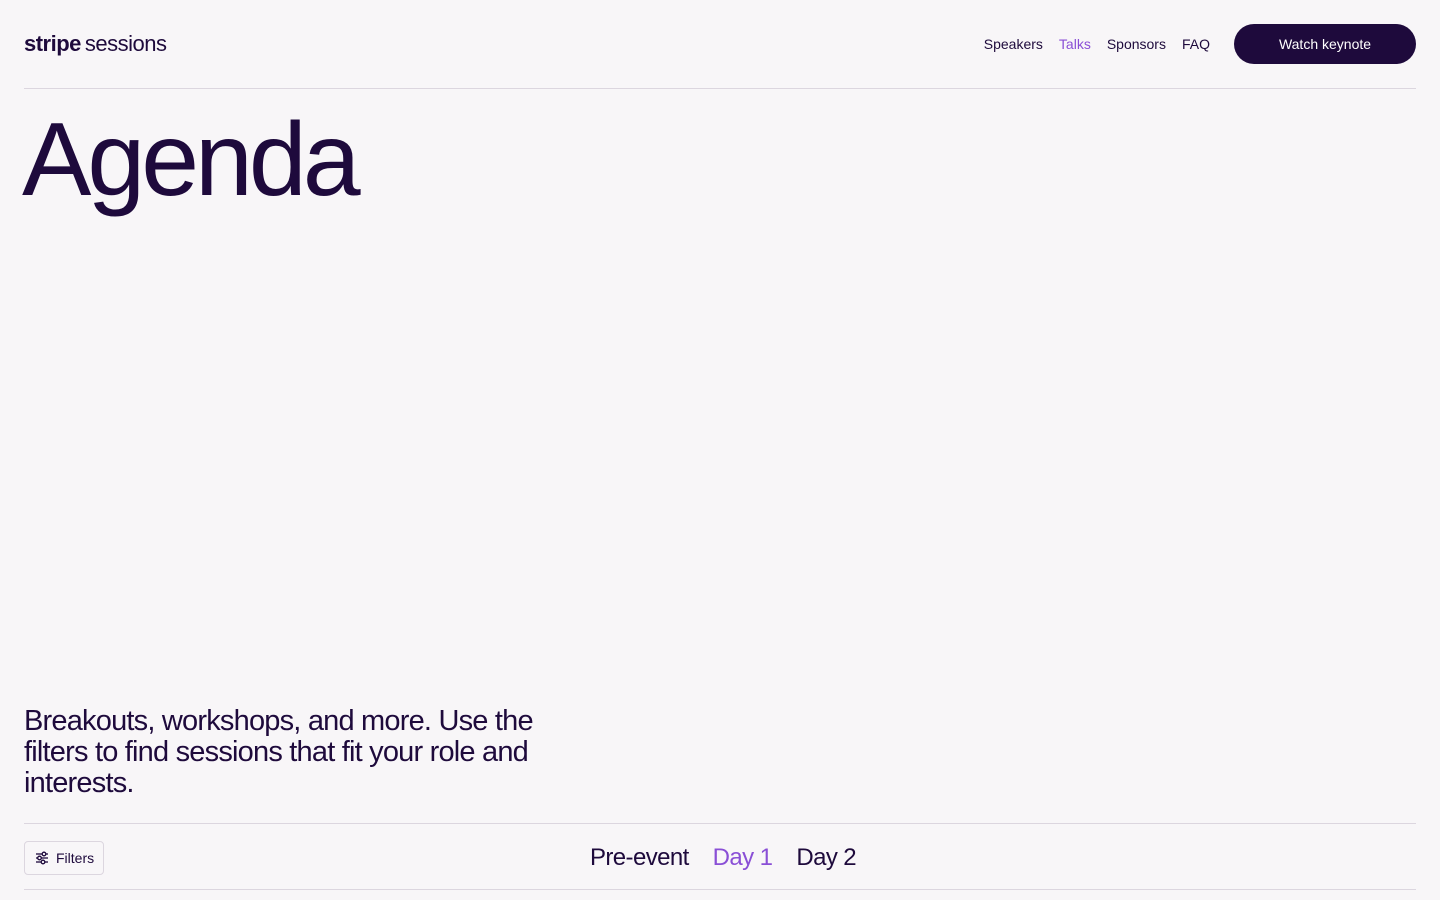 The image size is (1440, 900). I want to click on day-tabs: Pre-event Day 1 Day 2, so click(723, 858).